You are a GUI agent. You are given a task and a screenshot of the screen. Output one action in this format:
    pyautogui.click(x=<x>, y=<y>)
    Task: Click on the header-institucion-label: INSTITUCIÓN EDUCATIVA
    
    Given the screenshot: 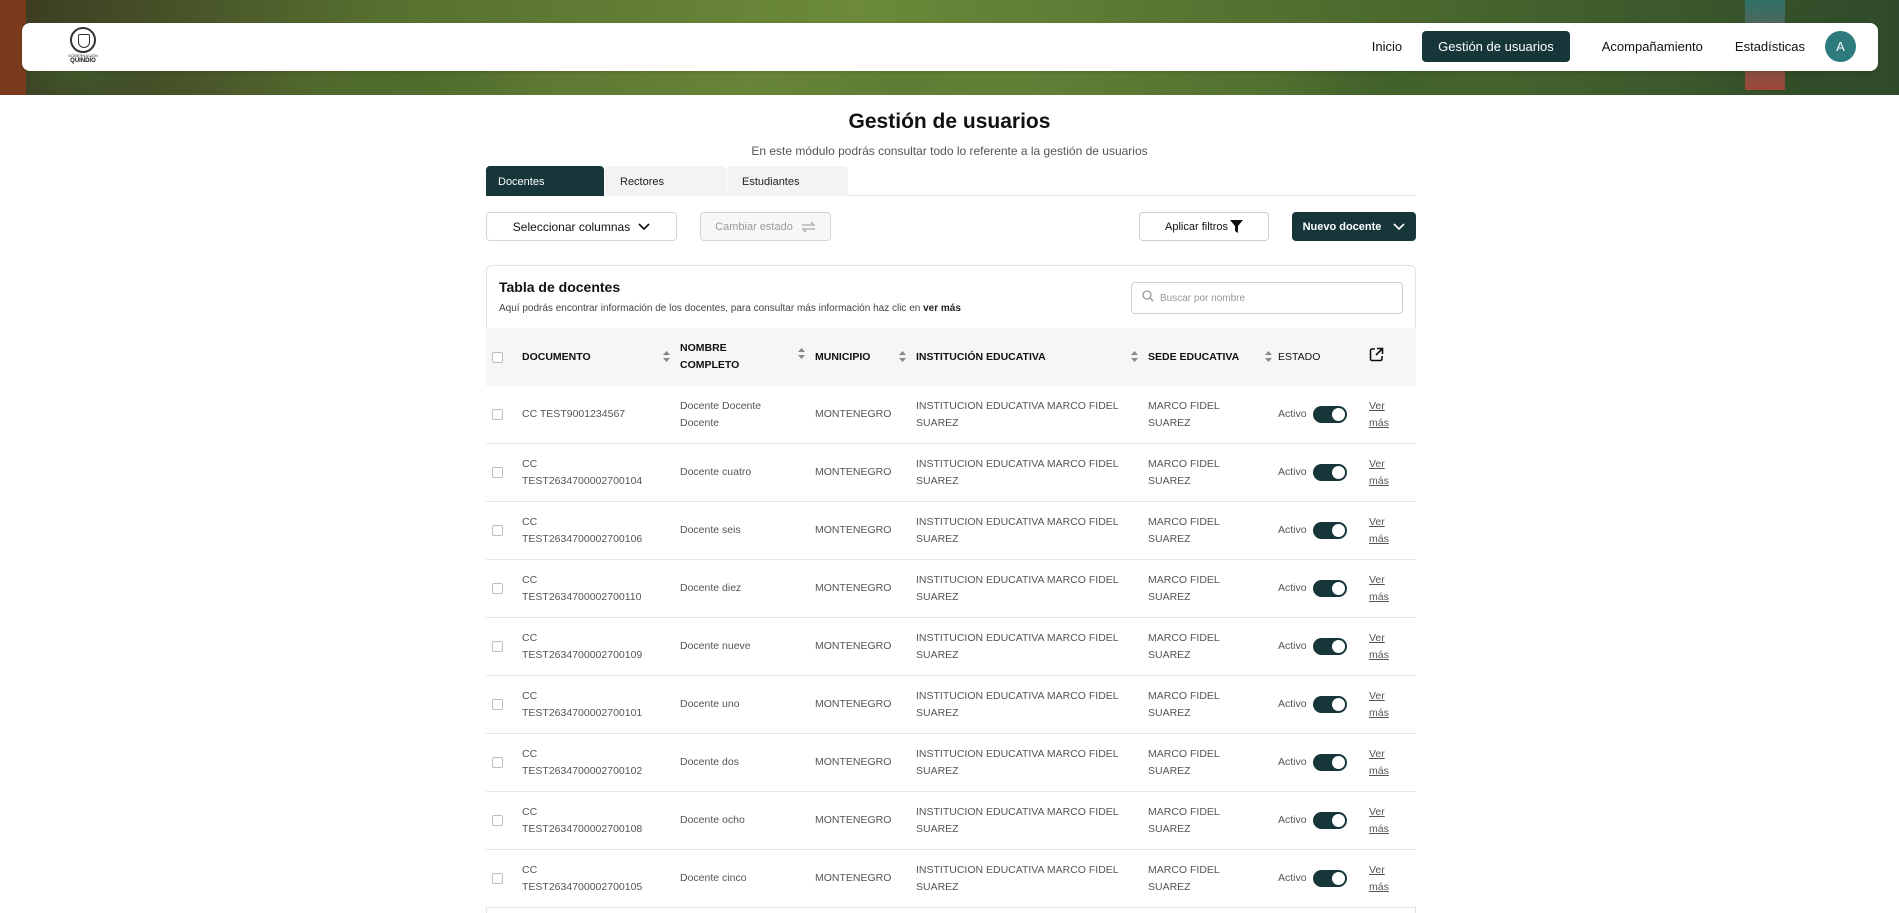 What is the action you would take?
    pyautogui.click(x=981, y=356)
    